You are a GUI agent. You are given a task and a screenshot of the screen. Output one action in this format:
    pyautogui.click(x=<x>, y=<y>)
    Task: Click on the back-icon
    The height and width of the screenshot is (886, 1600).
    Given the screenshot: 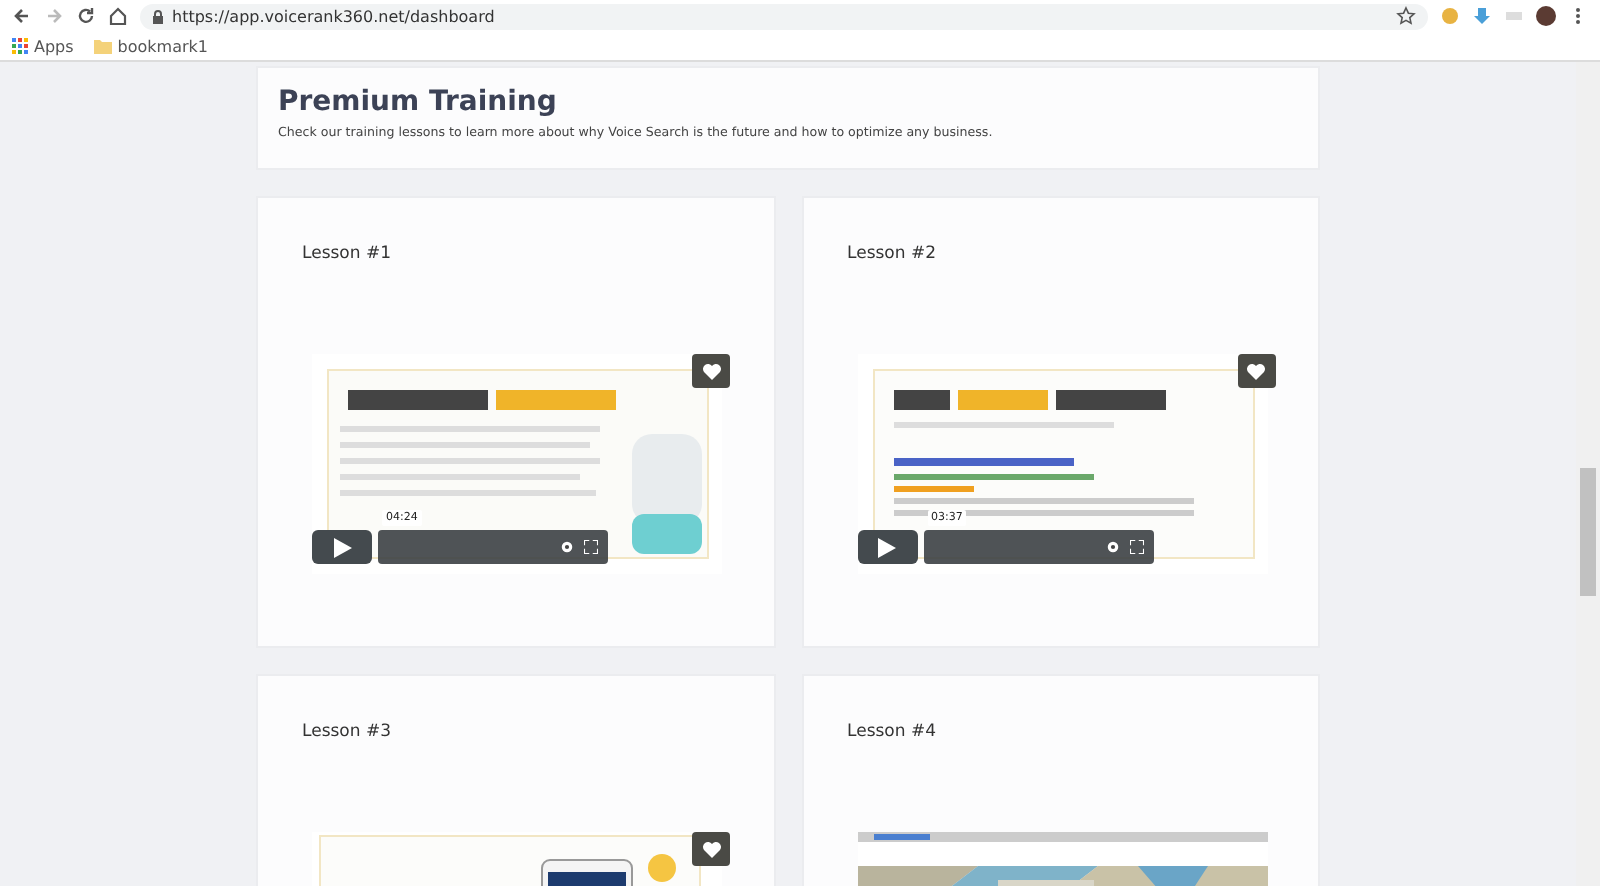 What is the action you would take?
    pyautogui.click(x=22, y=16)
    